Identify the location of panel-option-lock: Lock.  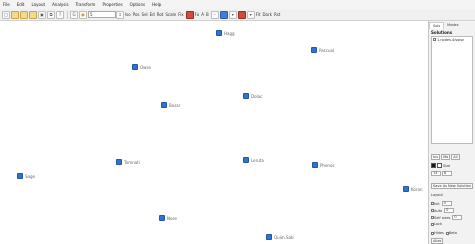
(437, 224).